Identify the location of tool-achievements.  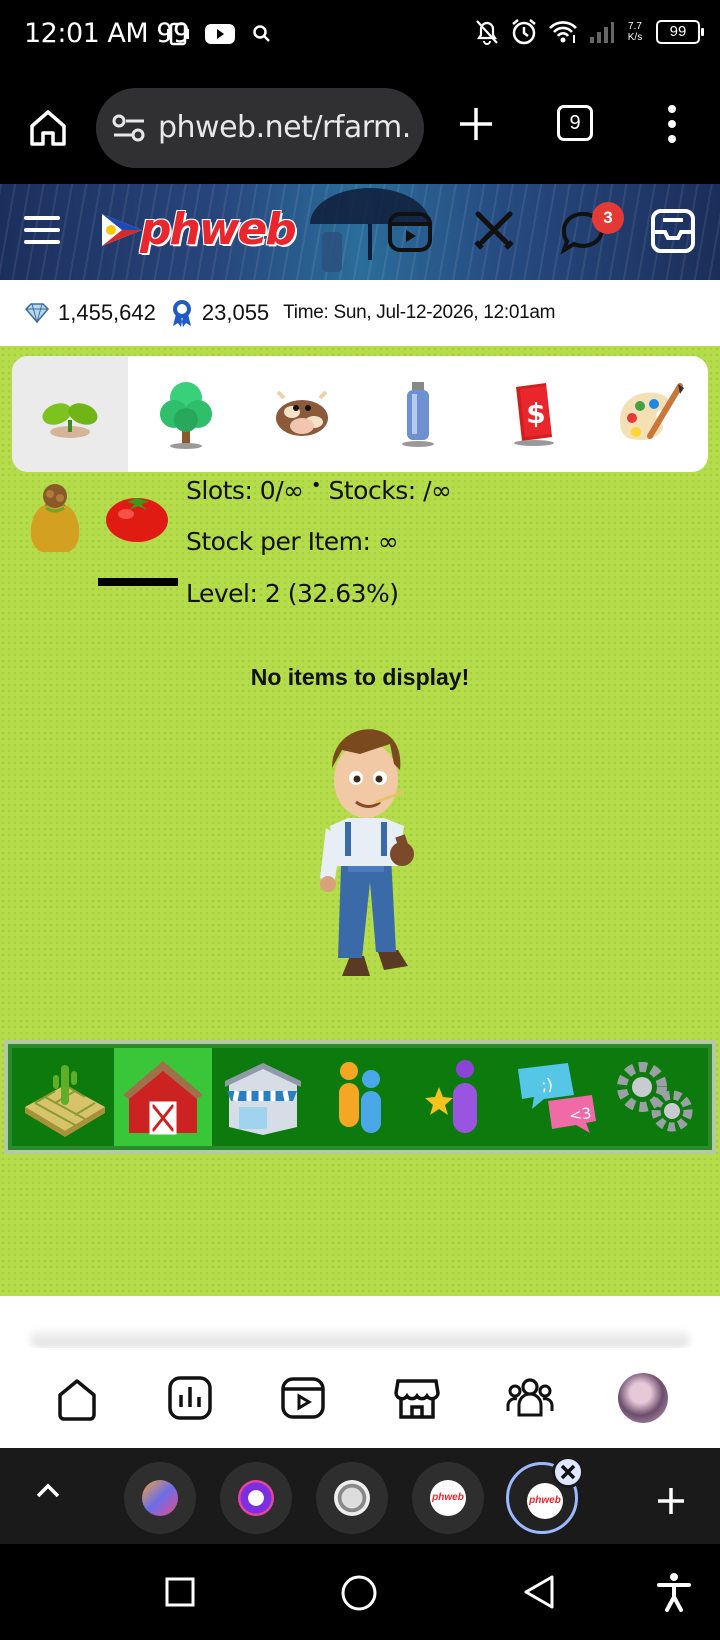
(458, 1097).